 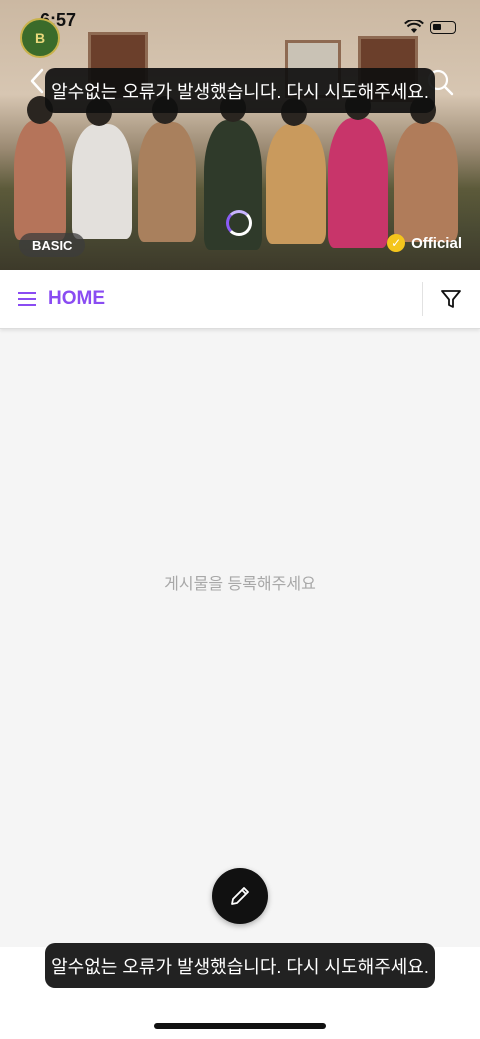 I want to click on divider, so click(x=422, y=299).